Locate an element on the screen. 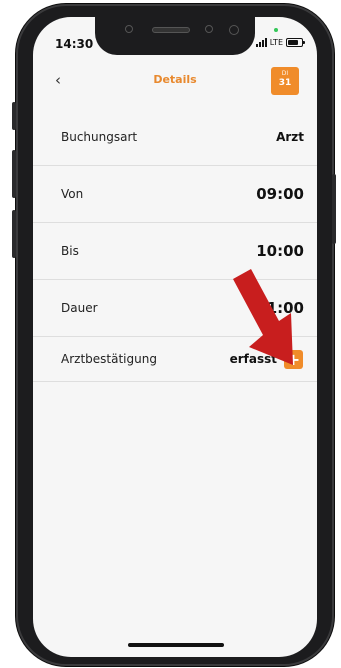 The width and height of the screenshot is (341, 668). pointer-arrow-icon is located at coordinates (263, 317).